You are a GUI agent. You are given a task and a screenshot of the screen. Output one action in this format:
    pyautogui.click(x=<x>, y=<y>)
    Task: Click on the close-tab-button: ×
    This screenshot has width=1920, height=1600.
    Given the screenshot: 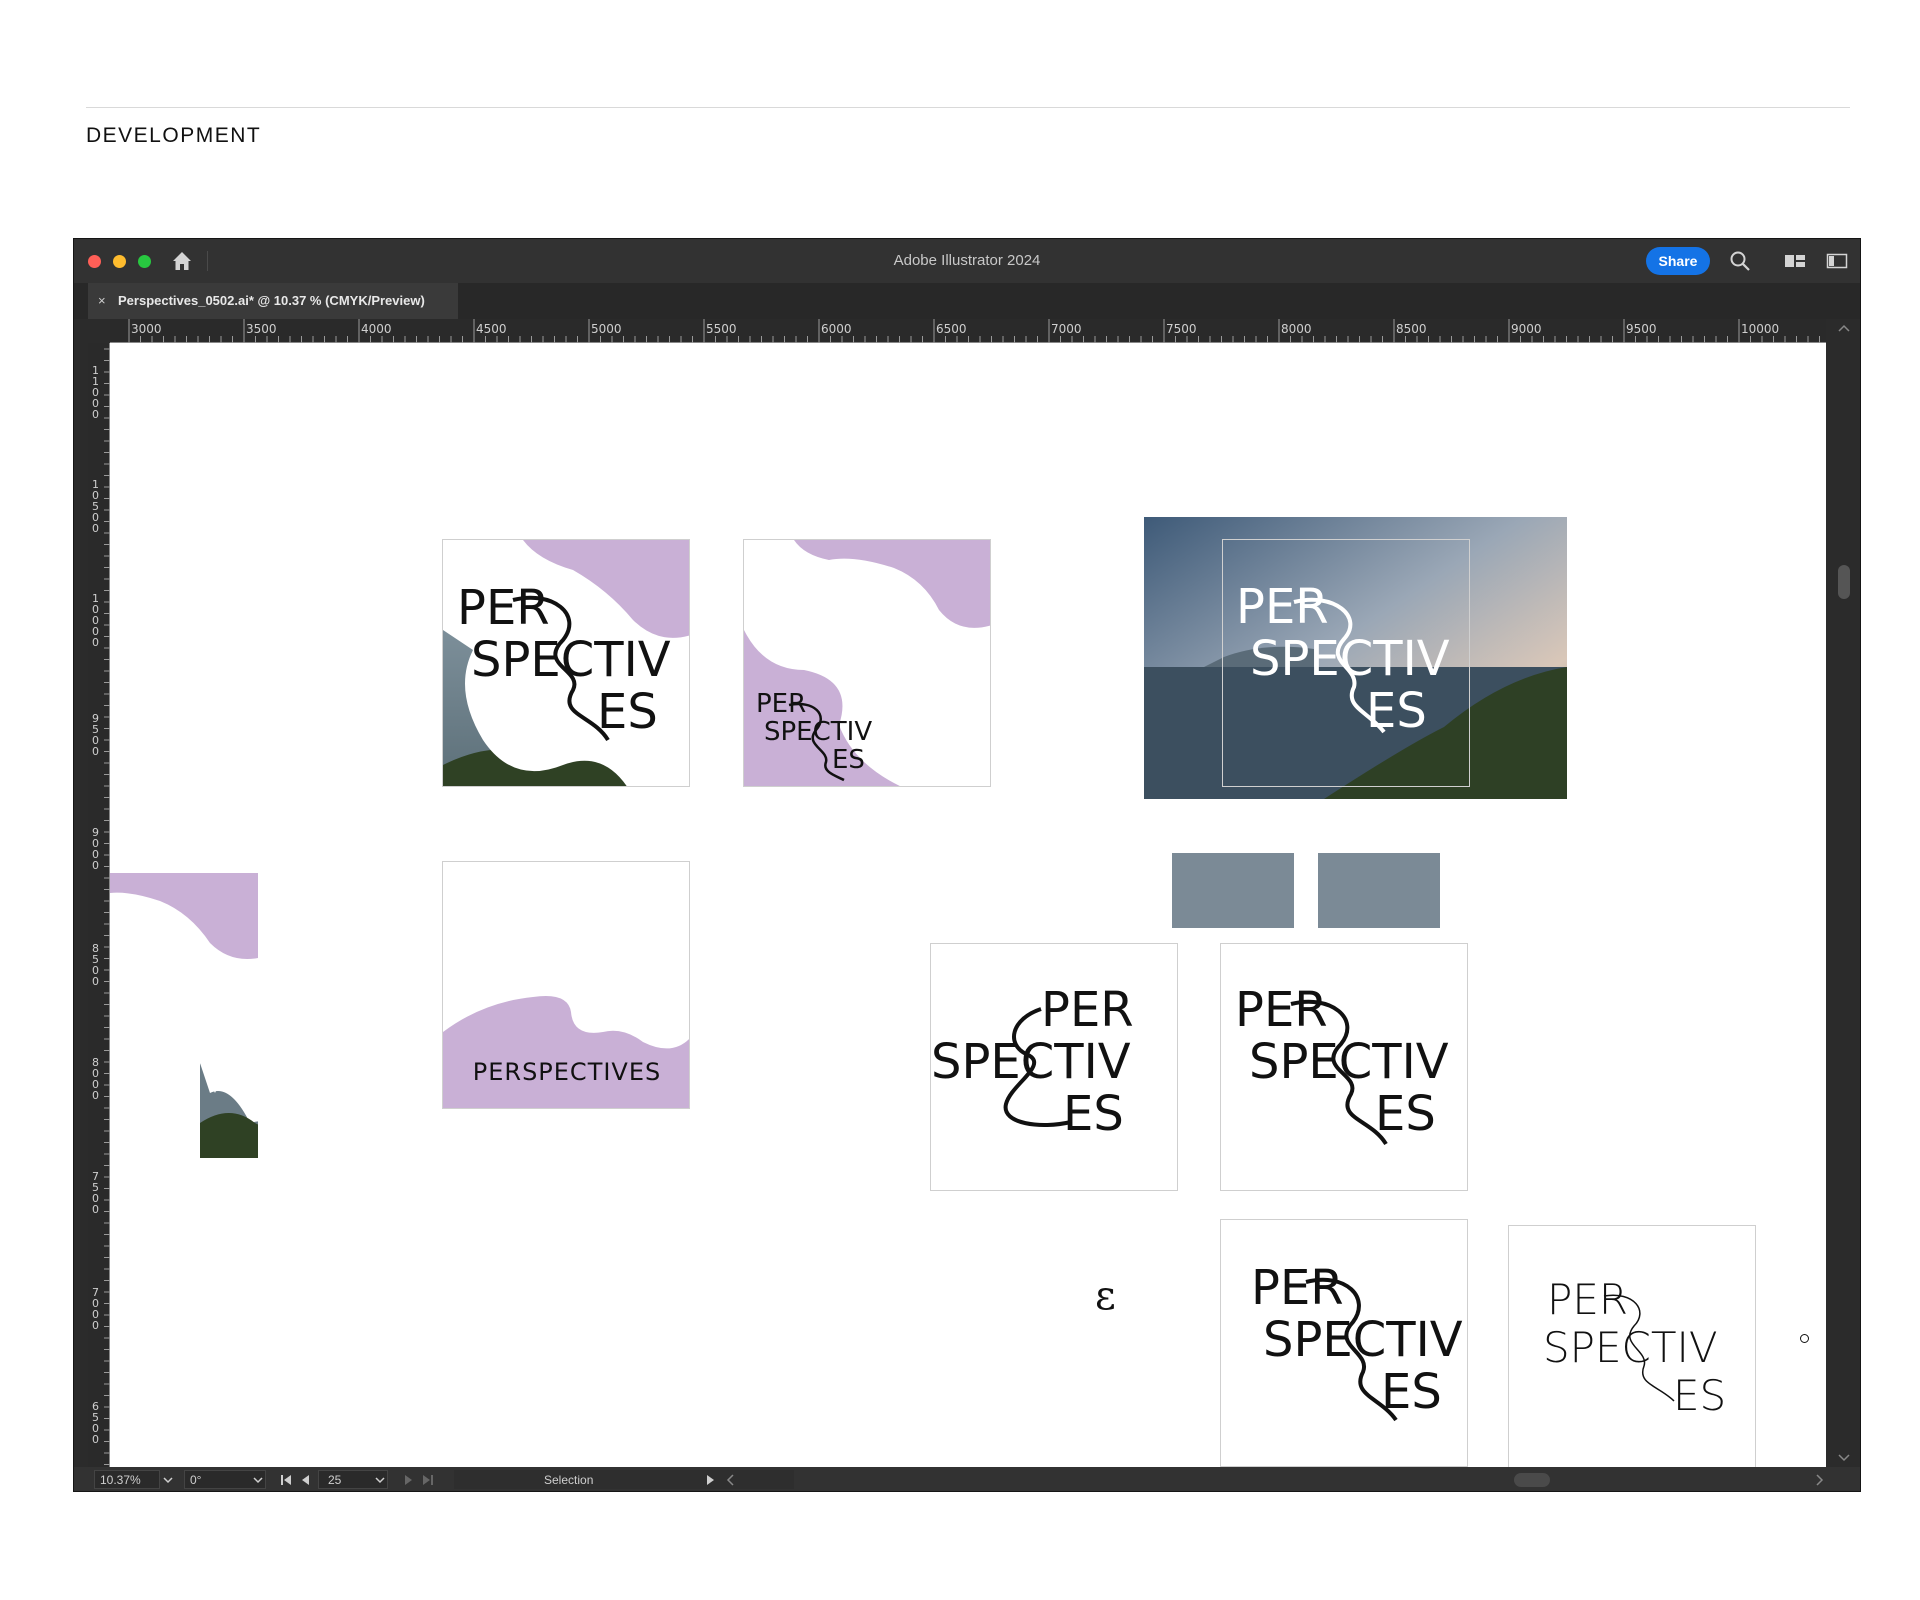 What is the action you would take?
    pyautogui.click(x=102, y=301)
    